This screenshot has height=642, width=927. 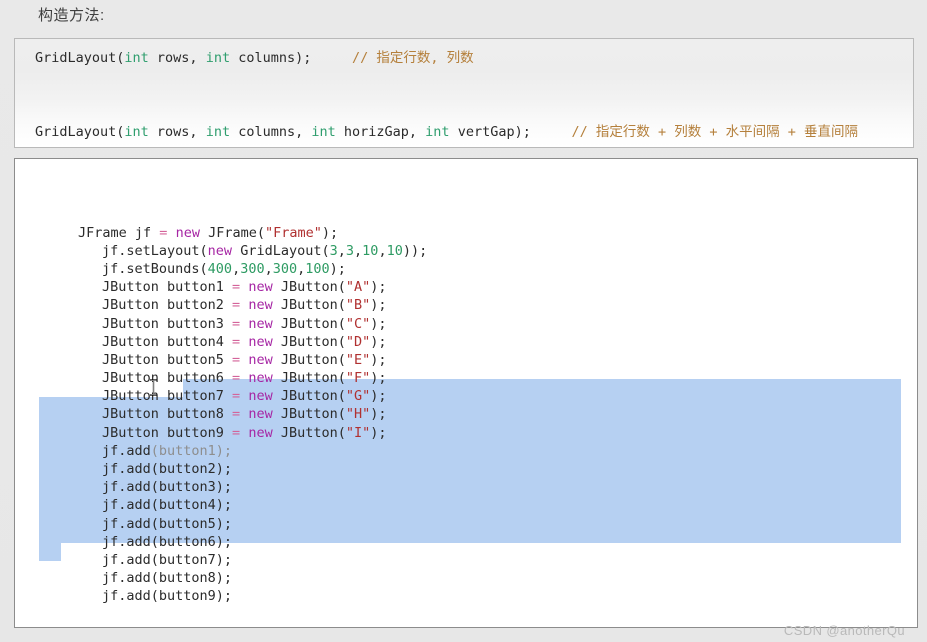 I want to click on code-line: jf.add(button3);, so click(x=466, y=487).